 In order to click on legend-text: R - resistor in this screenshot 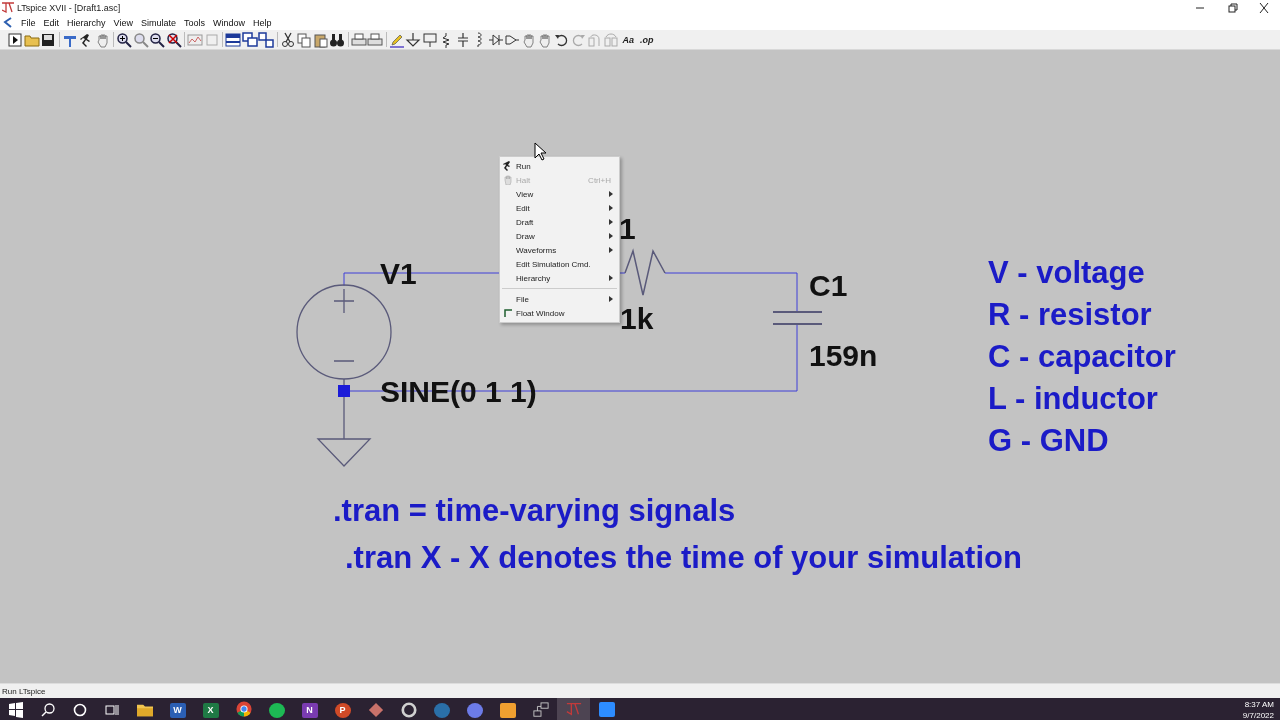, I will do `click(1070, 315)`.